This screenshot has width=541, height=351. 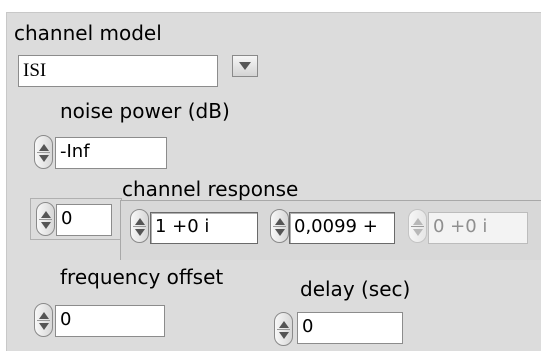 I want to click on chevron-down-icon, so click(x=245, y=66).